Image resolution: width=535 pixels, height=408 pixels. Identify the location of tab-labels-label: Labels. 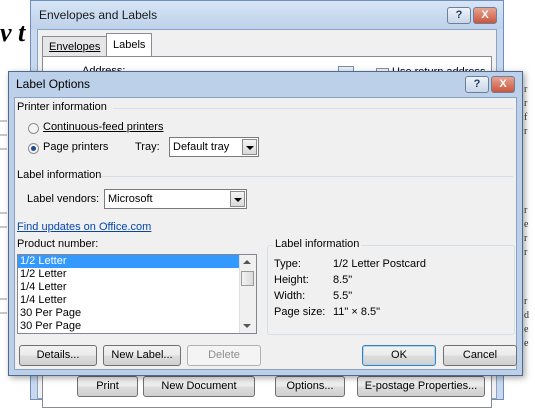
(129, 45).